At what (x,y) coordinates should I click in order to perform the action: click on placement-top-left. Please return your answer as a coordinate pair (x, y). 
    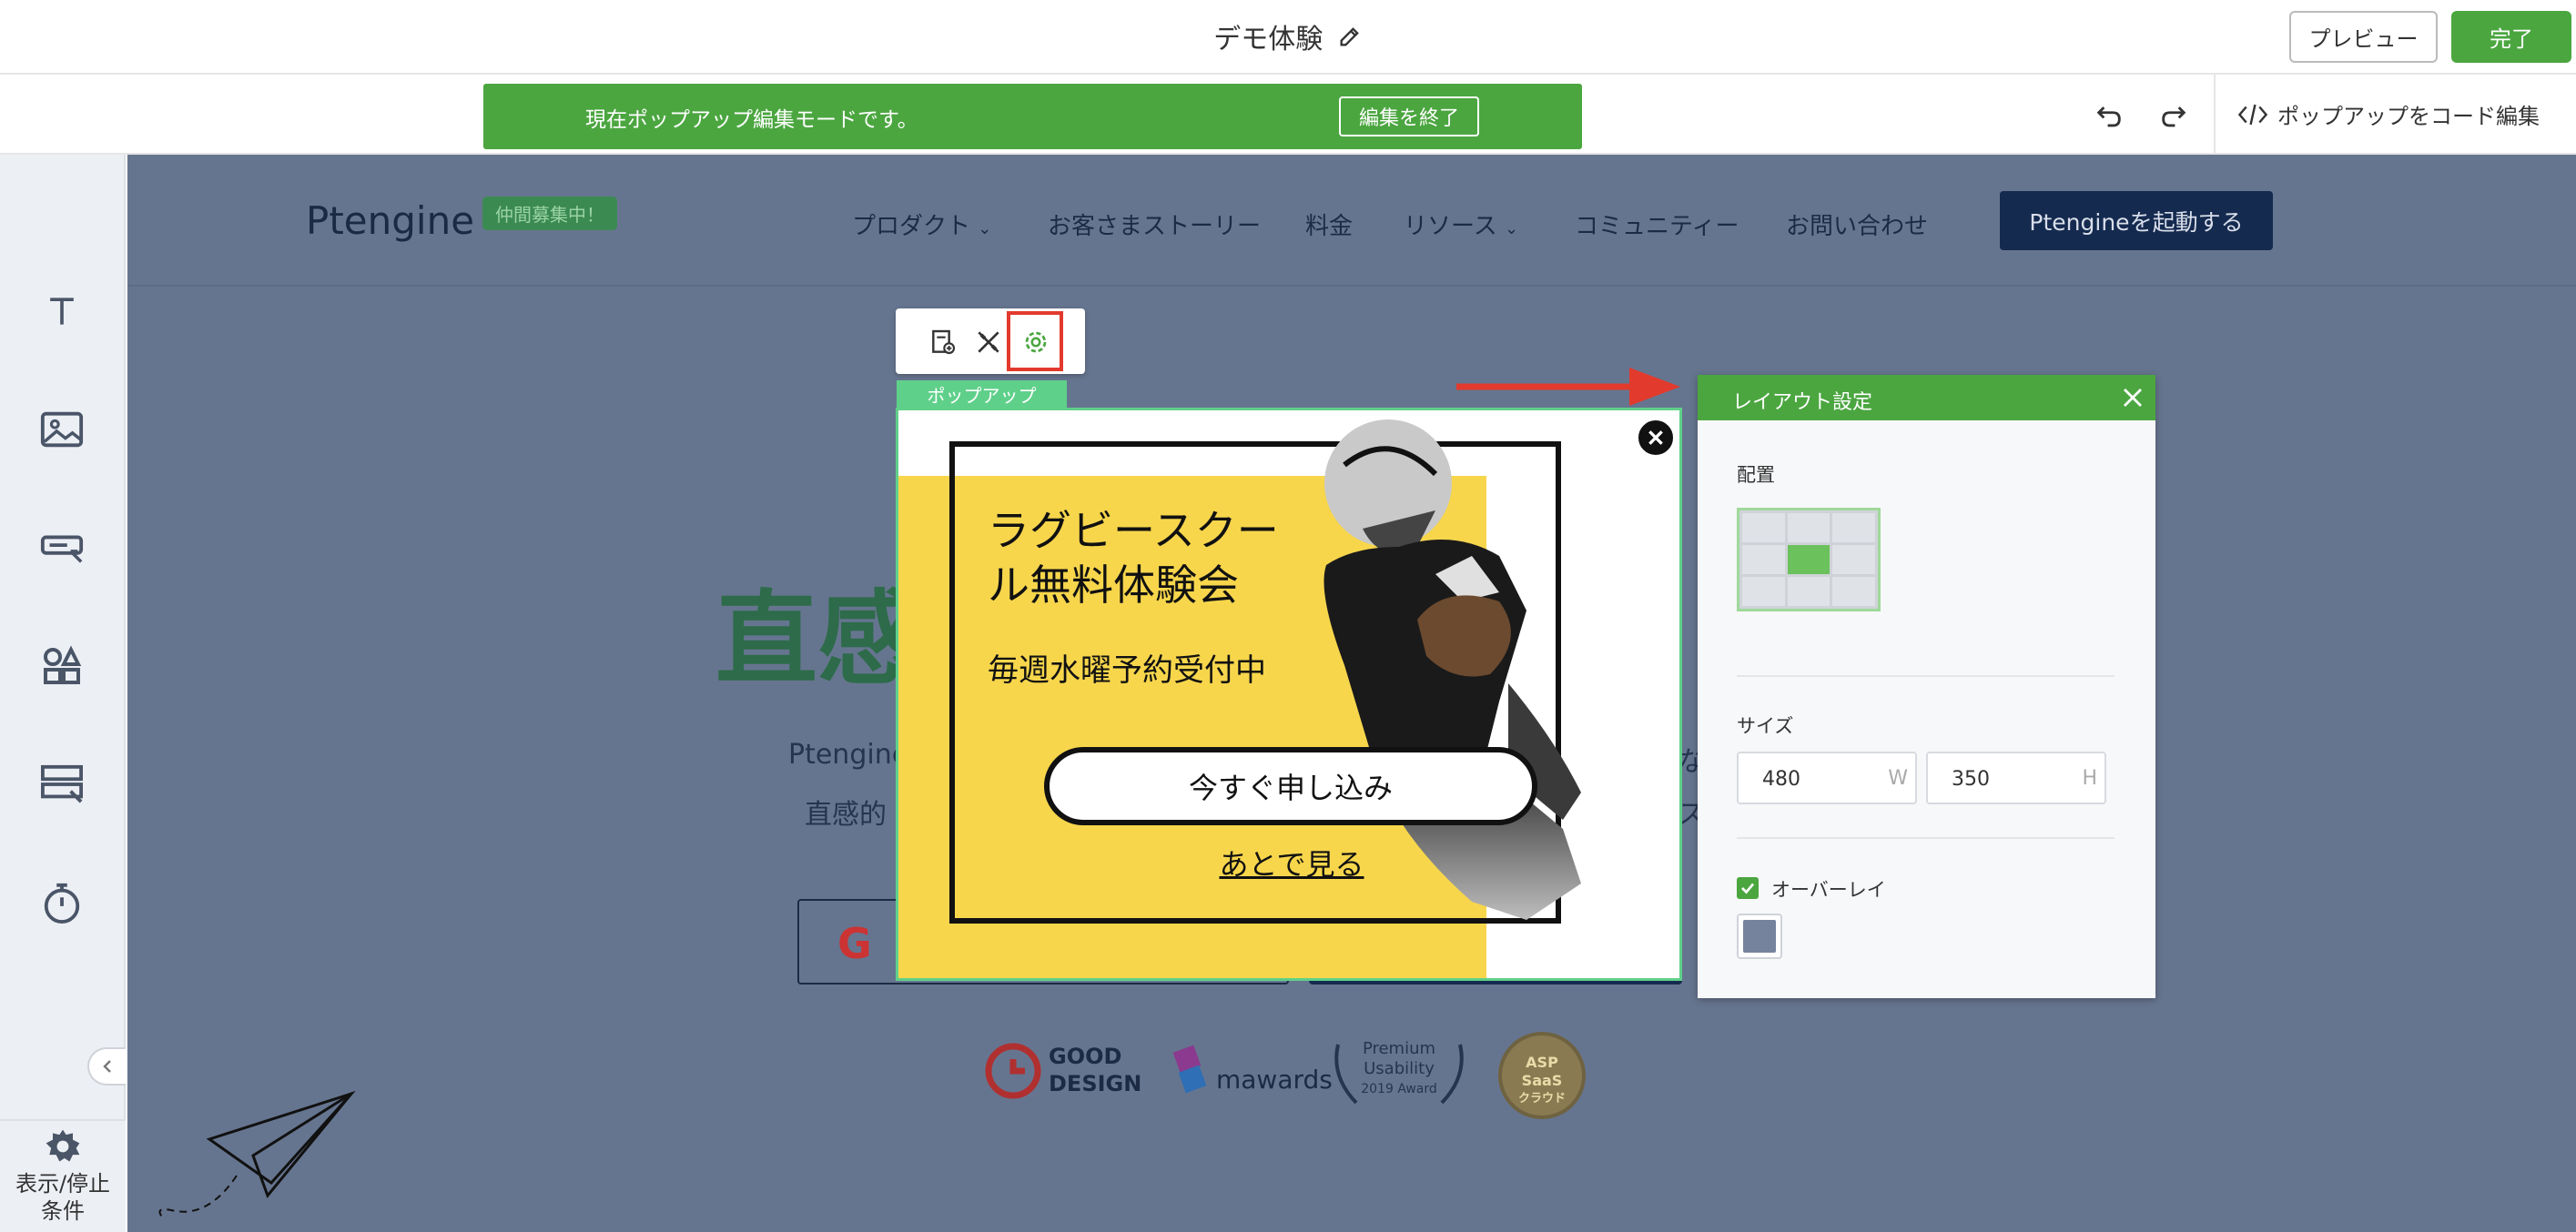
    Looking at the image, I should click on (1763, 527).